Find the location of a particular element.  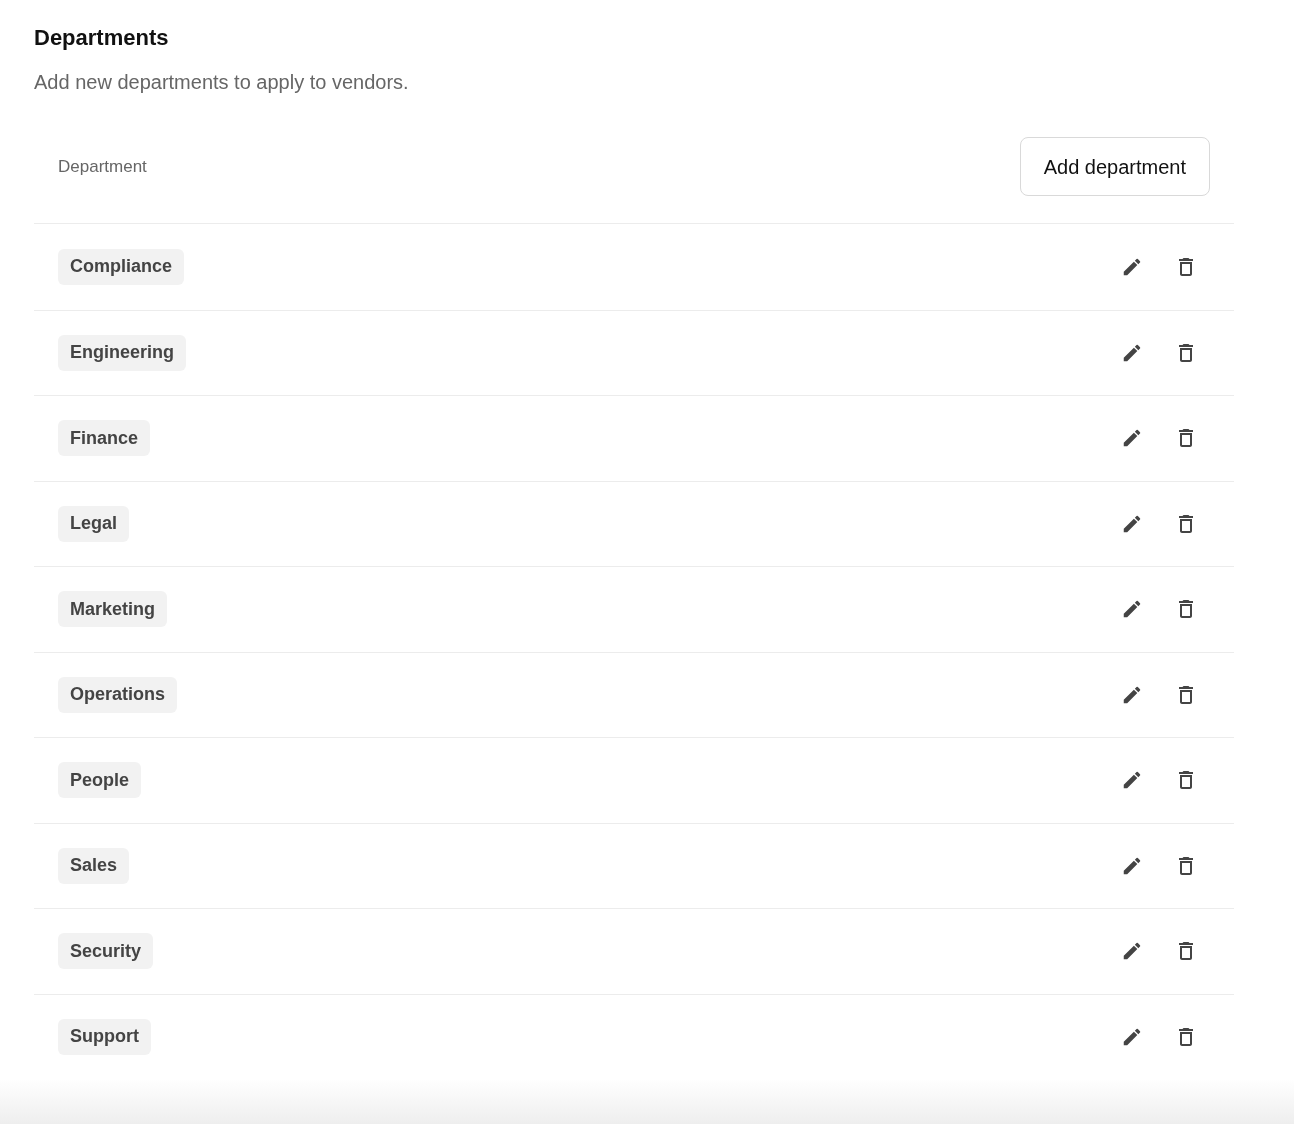

department-tag: Compliance is located at coordinates (121, 266).